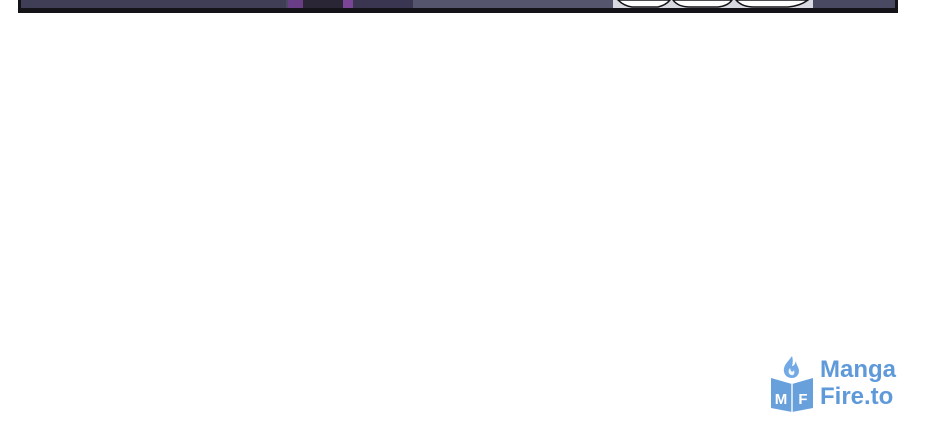 The height and width of the screenshot is (442, 940). I want to click on mangafire-watermark: M F Manga Fire.to, so click(843, 382).